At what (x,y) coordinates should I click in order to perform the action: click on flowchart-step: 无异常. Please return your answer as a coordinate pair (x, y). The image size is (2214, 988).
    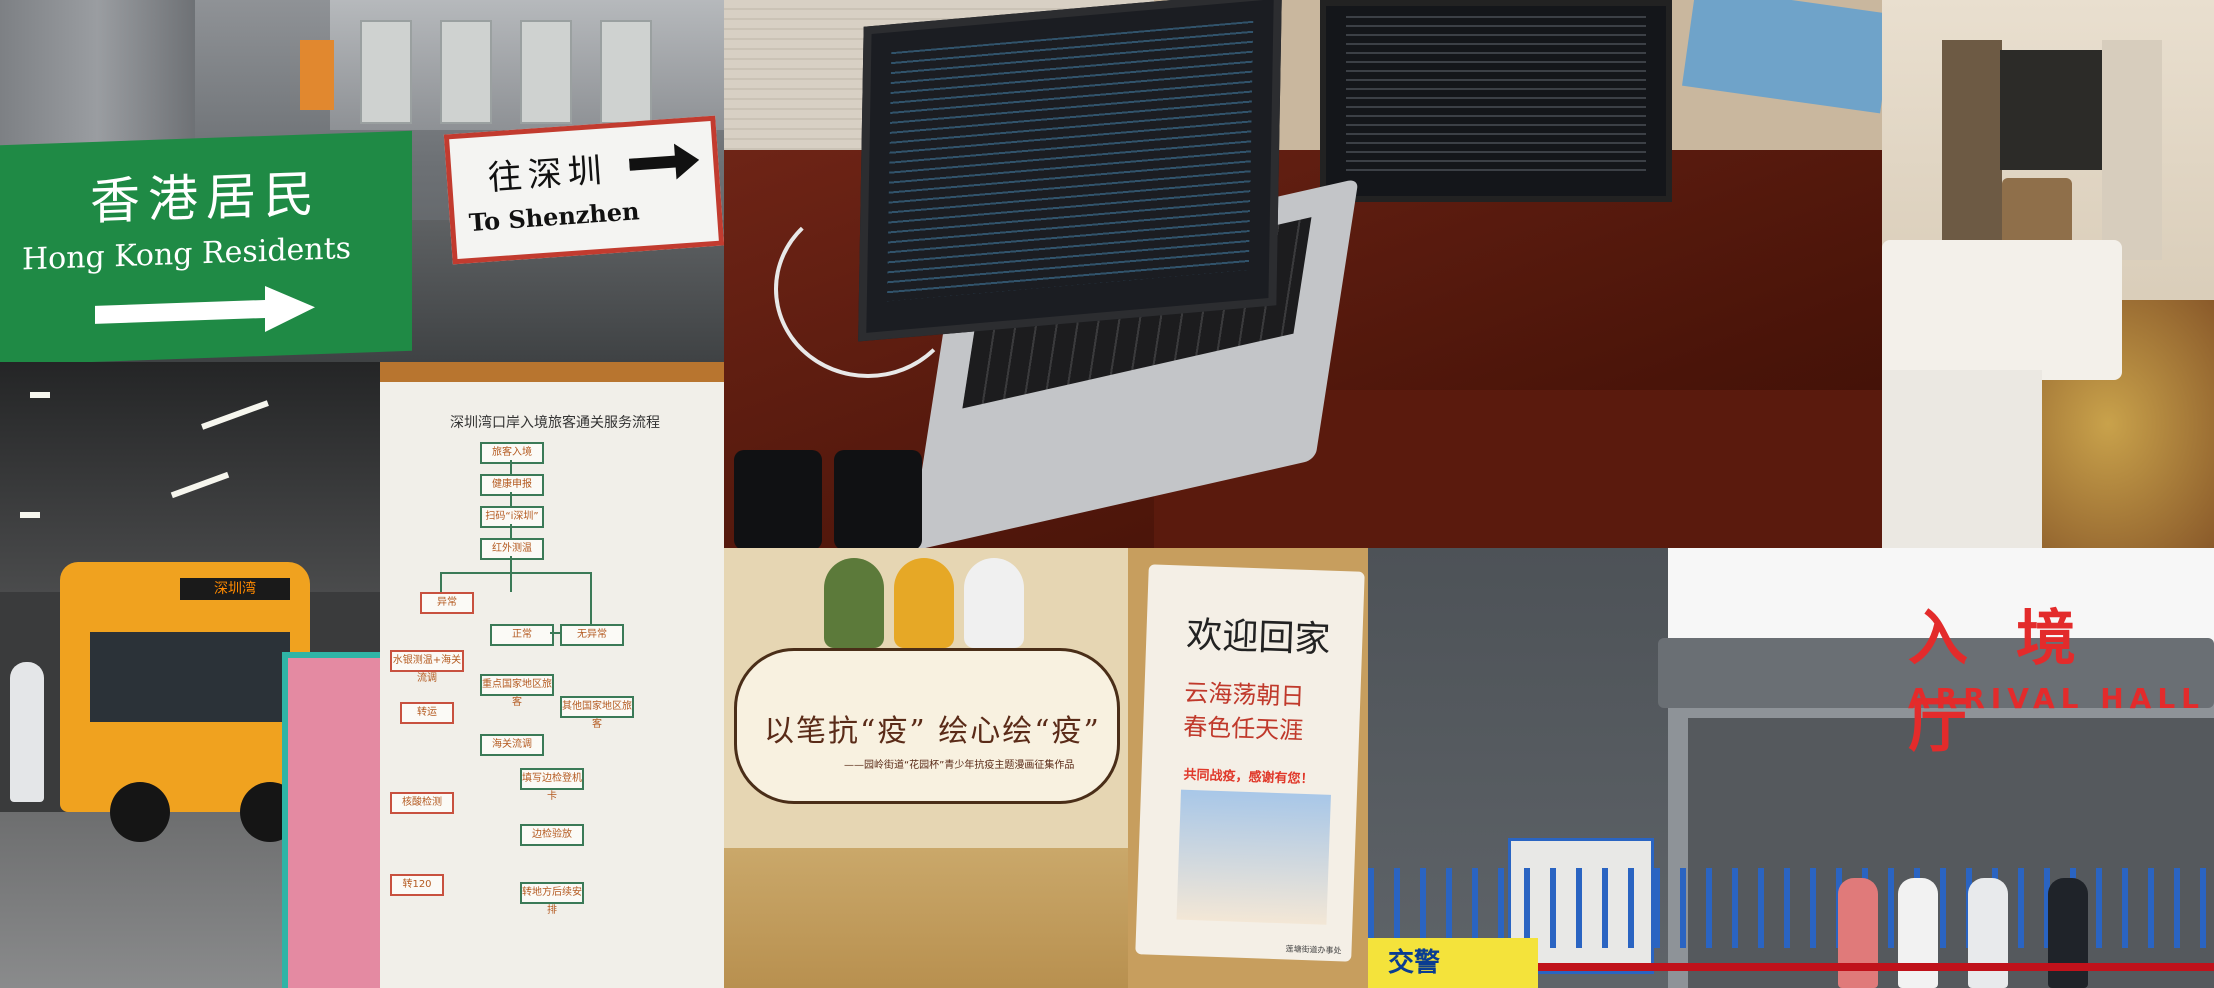
    Looking at the image, I should click on (592, 635).